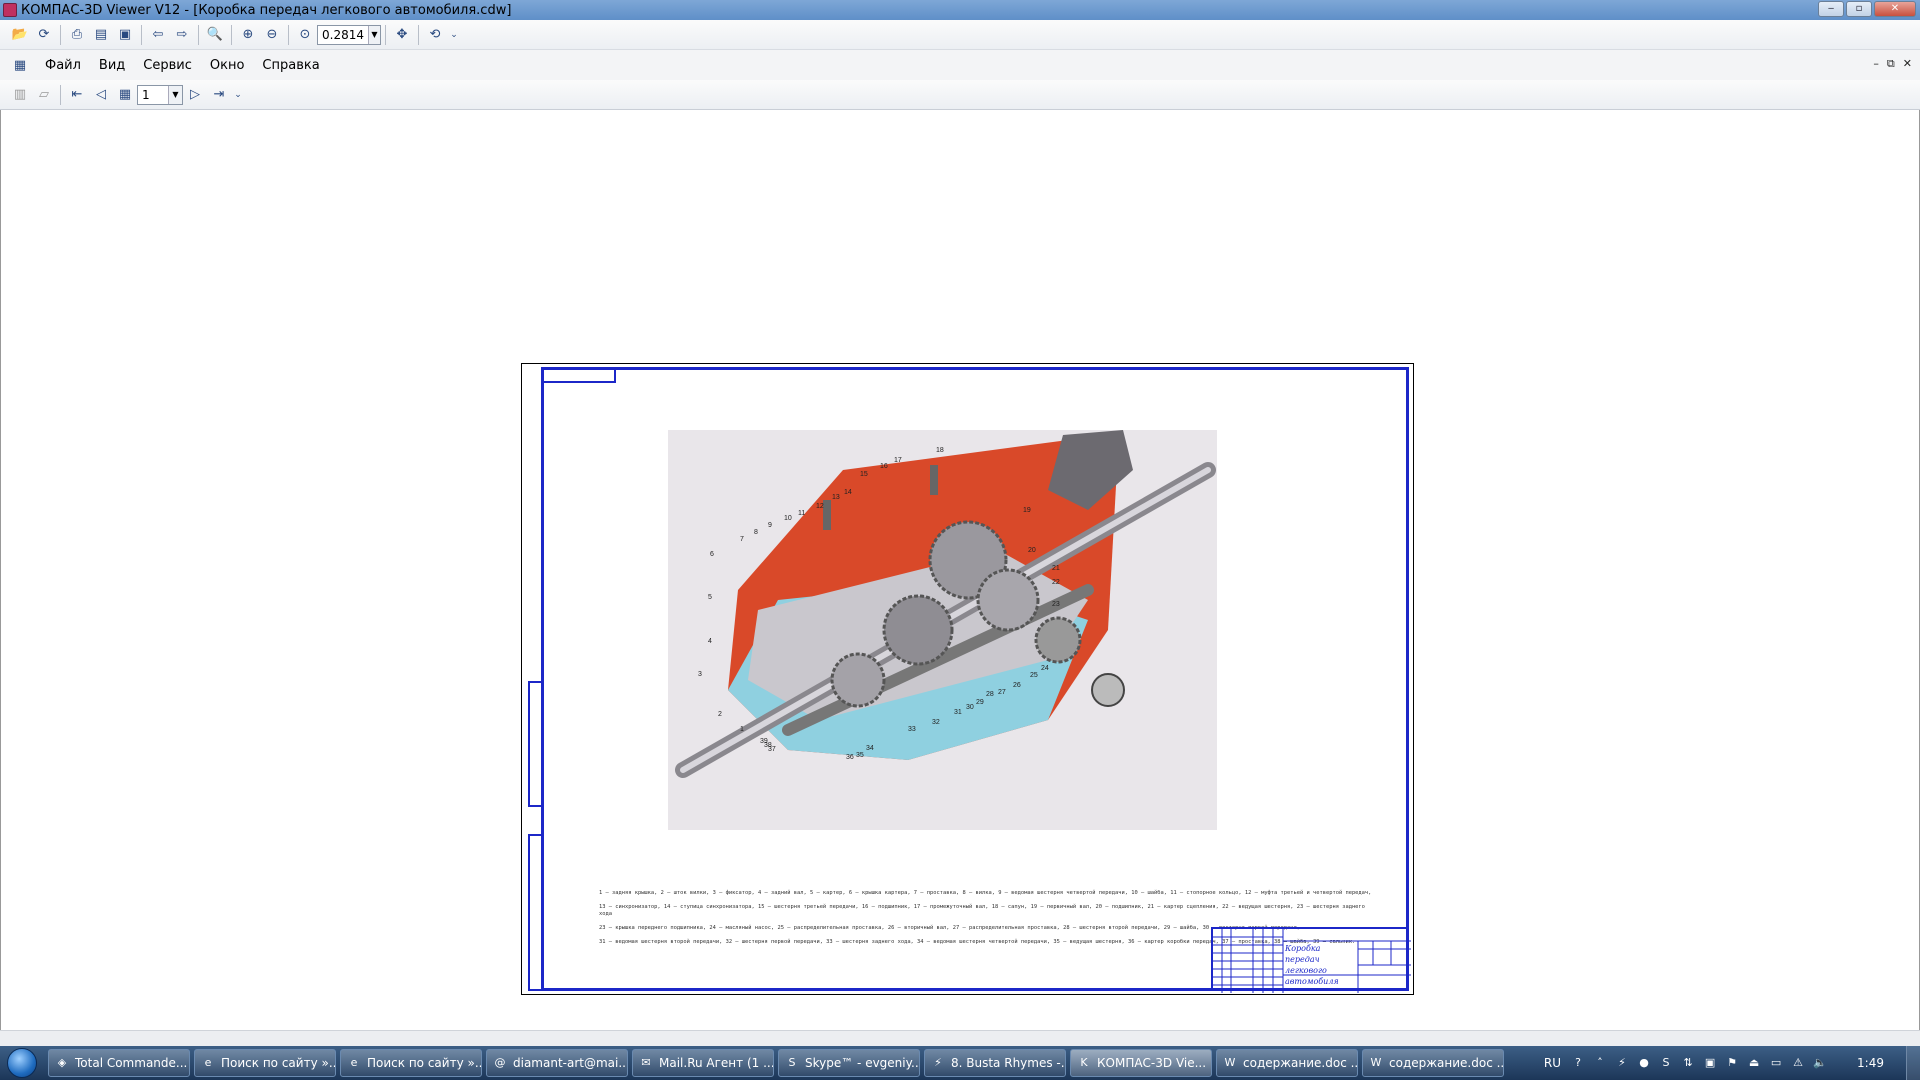 Image resolution: width=1920 pixels, height=1080 pixels. Describe the element at coordinates (77, 35) in the screenshot. I see `print-icon: ⎙` at that location.